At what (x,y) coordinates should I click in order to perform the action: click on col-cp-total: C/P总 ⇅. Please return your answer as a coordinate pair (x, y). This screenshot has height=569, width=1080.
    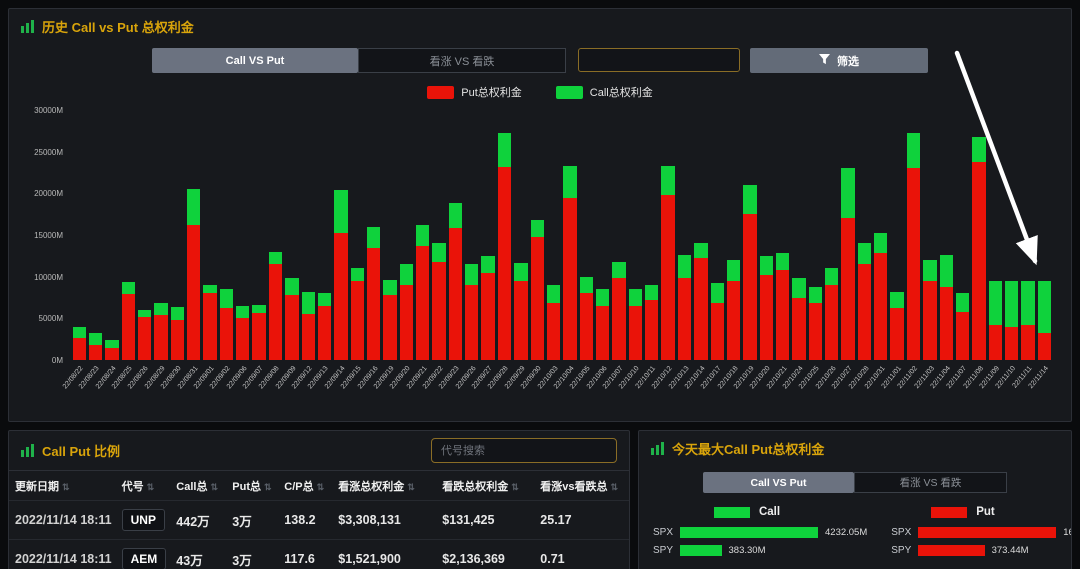
    Looking at the image, I should click on (305, 486).